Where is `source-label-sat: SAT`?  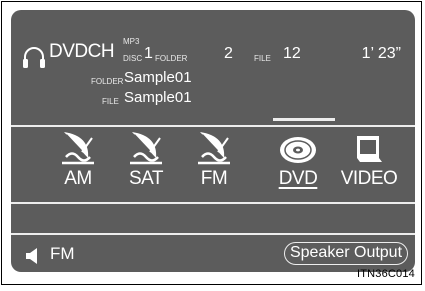 source-label-sat: SAT is located at coordinates (146, 178).